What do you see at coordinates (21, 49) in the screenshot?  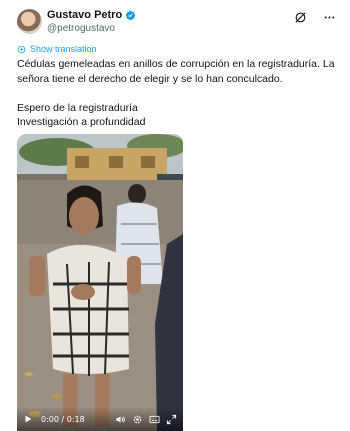 I see `translate-icon` at bounding box center [21, 49].